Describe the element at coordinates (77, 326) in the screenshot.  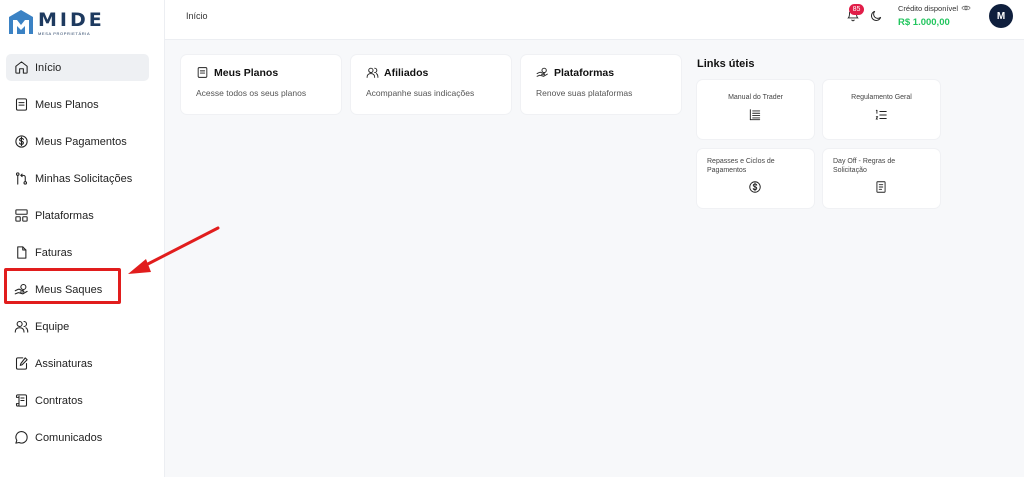
I see `sidebar-item-equipe: Equipe` at that location.